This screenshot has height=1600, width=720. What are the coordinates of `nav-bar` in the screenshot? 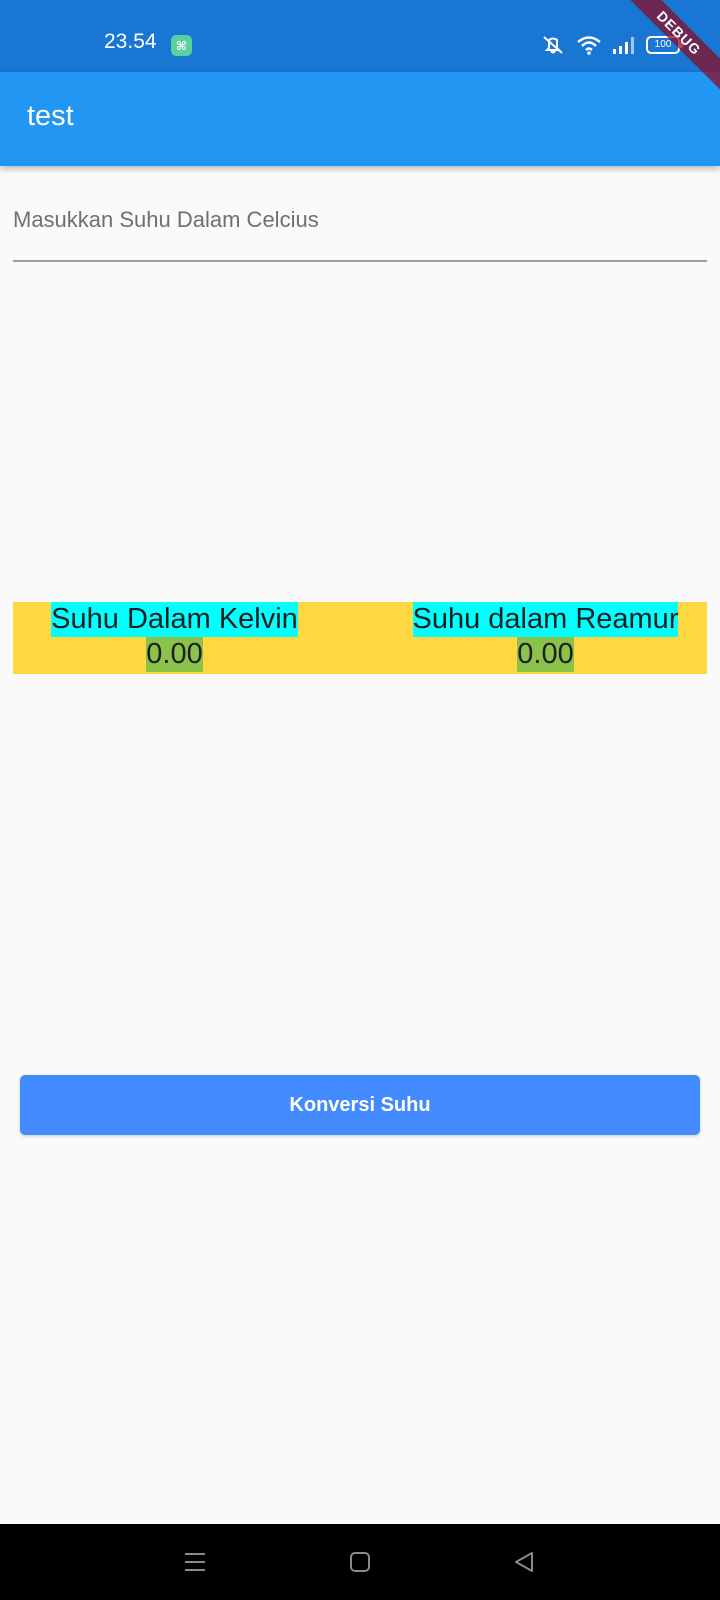 It's located at (360, 1562).